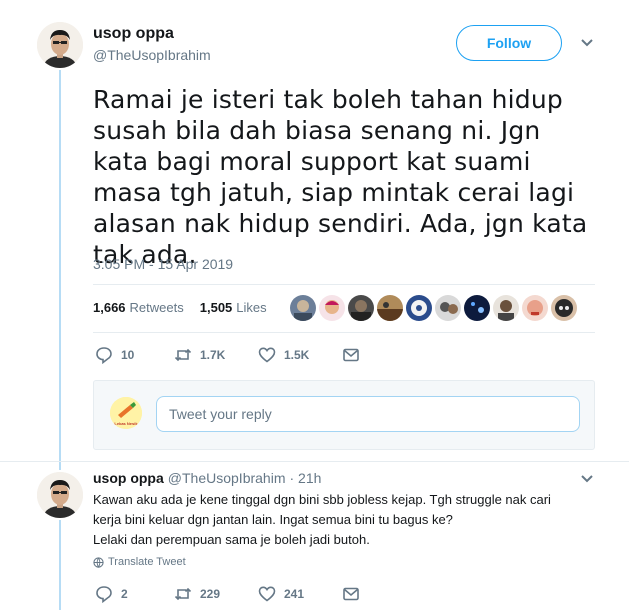 The width and height of the screenshot is (629, 610). I want to click on current-user-avatar: Lekas Nesik, so click(126, 413).